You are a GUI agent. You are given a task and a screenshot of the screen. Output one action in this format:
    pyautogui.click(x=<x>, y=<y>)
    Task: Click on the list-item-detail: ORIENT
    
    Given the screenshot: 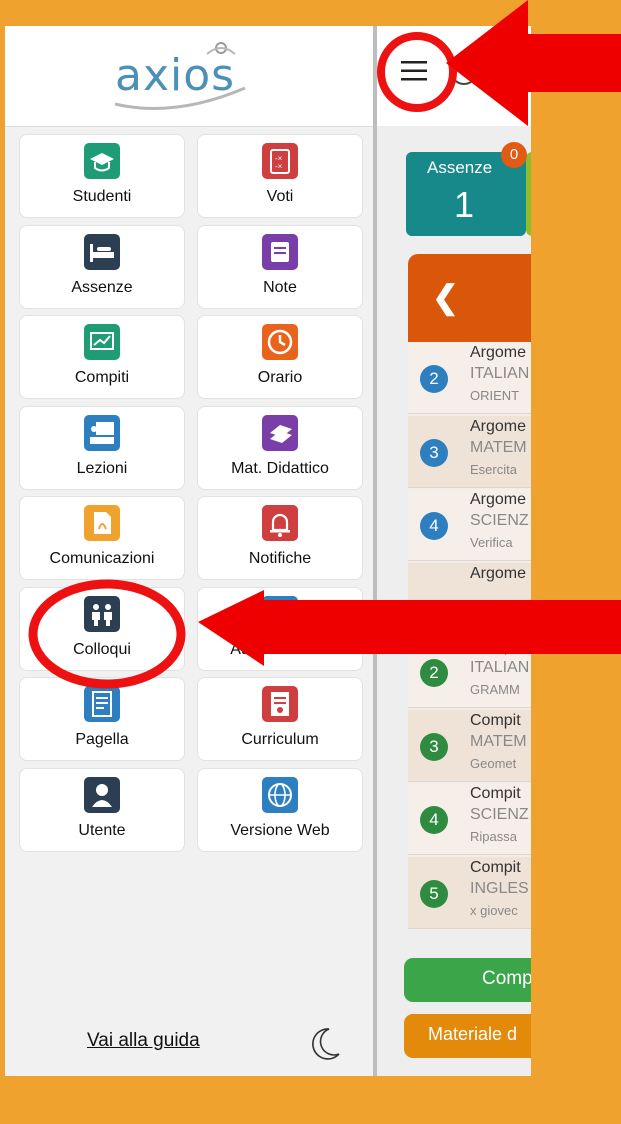 What is the action you would take?
    pyautogui.click(x=495, y=395)
    